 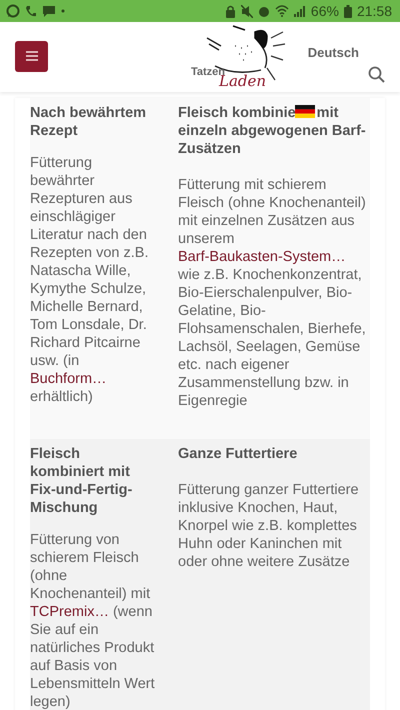 What do you see at coordinates (304, 111) in the screenshot?
I see `german-flag-icon` at bounding box center [304, 111].